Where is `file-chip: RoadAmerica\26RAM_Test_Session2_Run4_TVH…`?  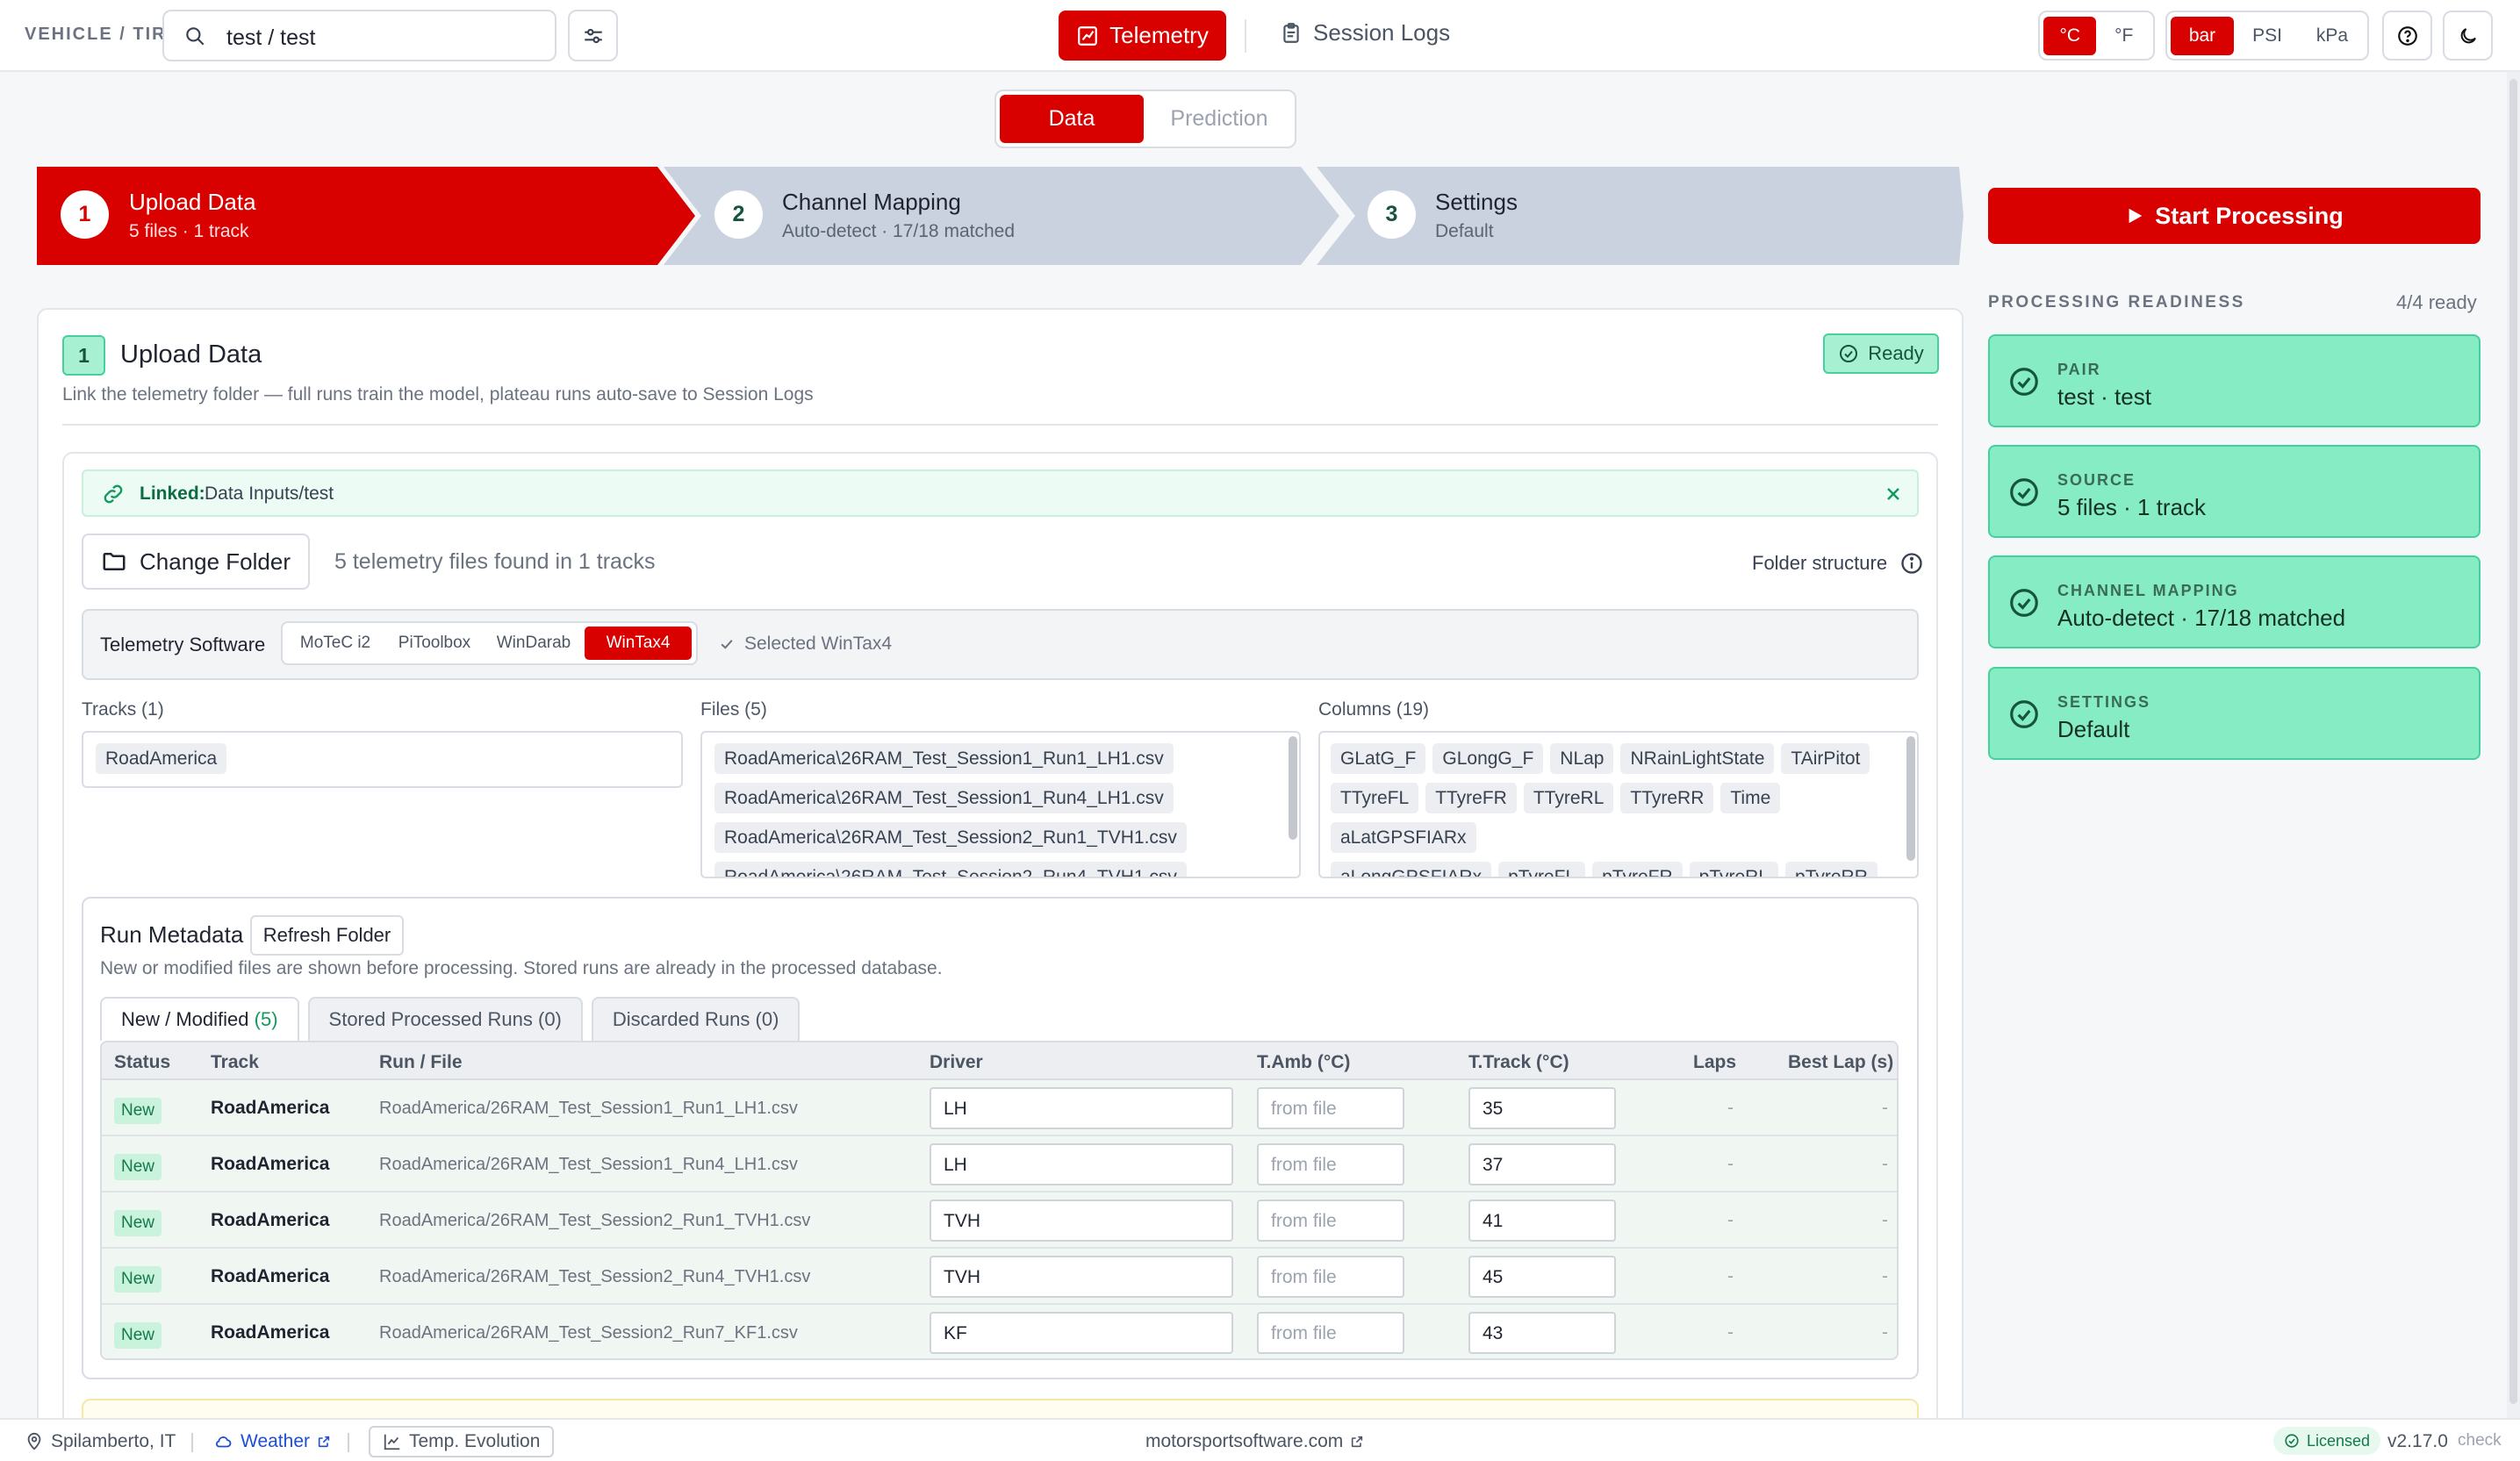
file-chip: RoadAmerica\26RAM_Test_Session2_Run4_TVH… is located at coordinates (950, 870).